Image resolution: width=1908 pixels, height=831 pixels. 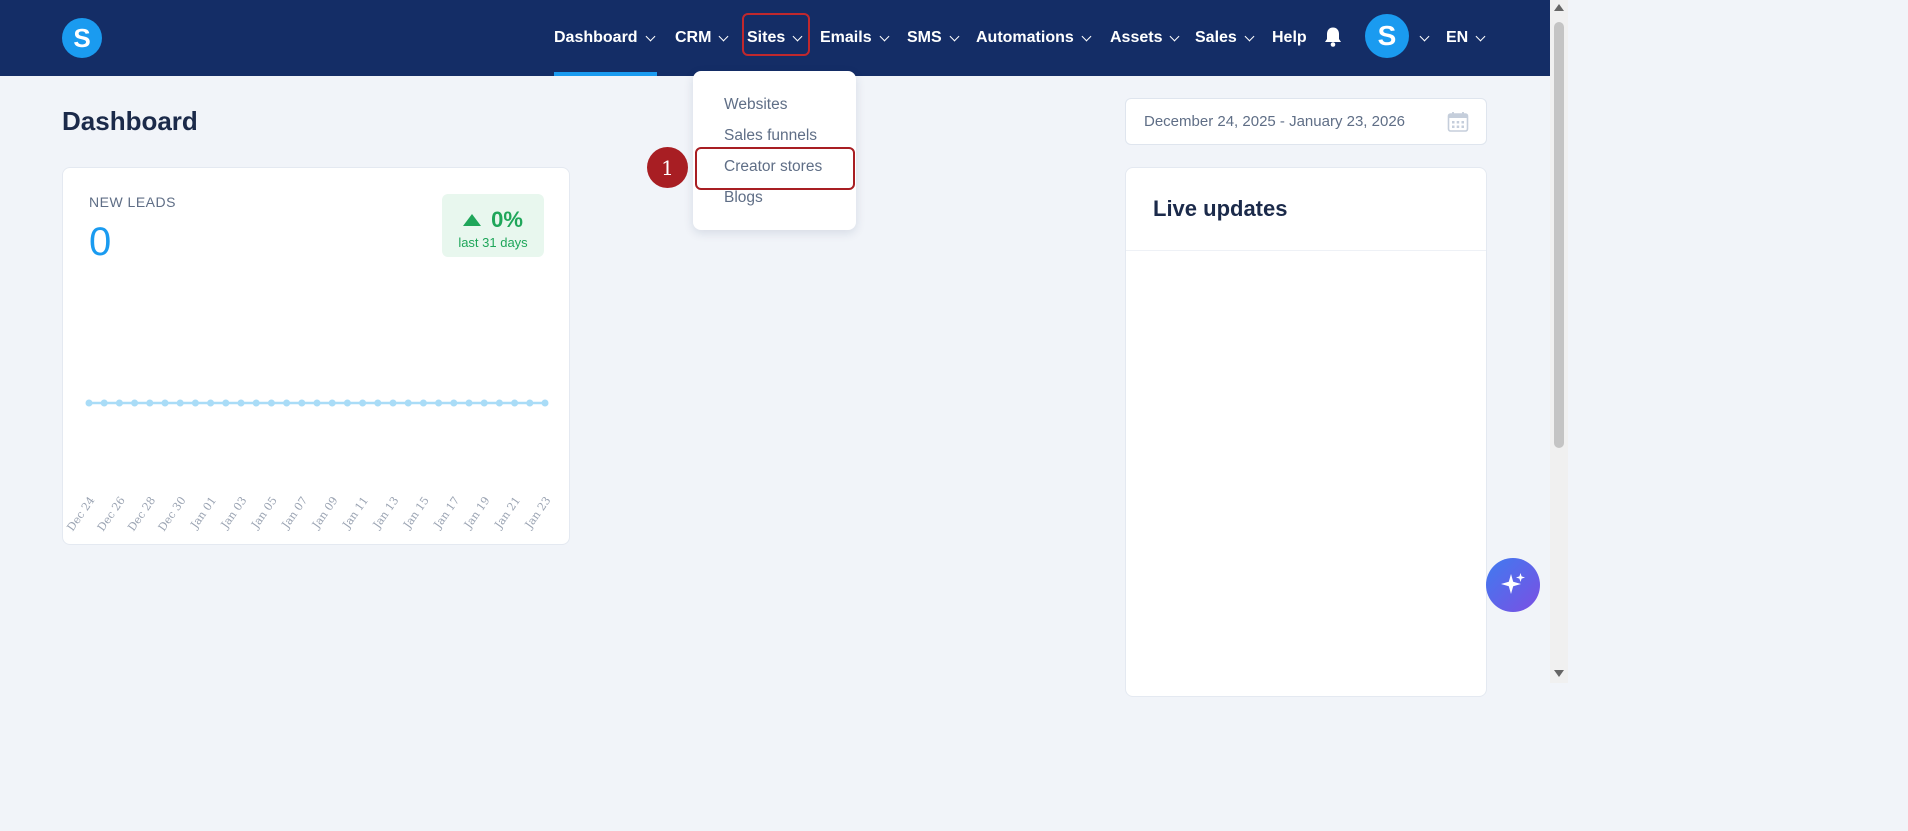 I want to click on x-tick-label: Jan 13, so click(x=386, y=512).